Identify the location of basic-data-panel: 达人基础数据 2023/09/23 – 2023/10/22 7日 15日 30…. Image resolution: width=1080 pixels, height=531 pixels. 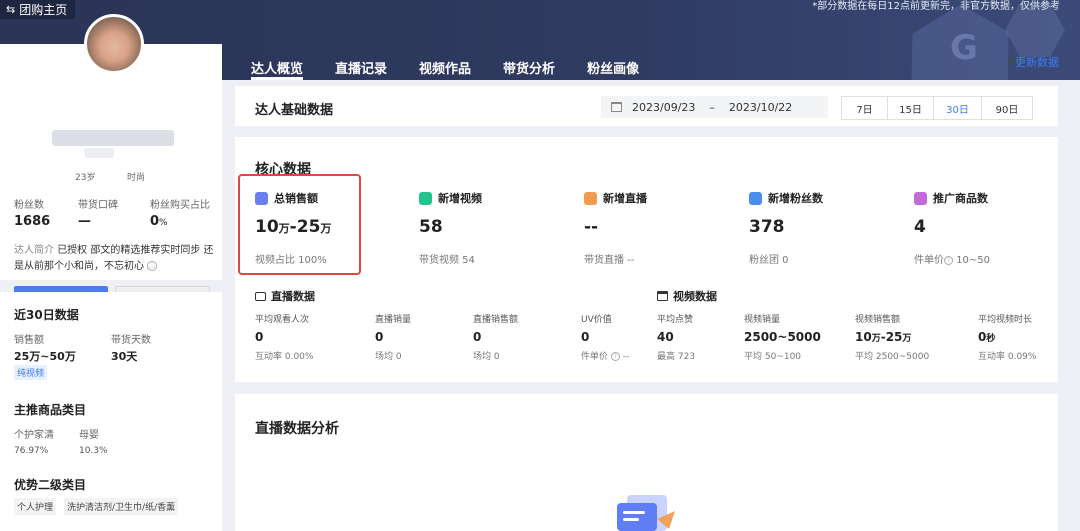
(646, 106).